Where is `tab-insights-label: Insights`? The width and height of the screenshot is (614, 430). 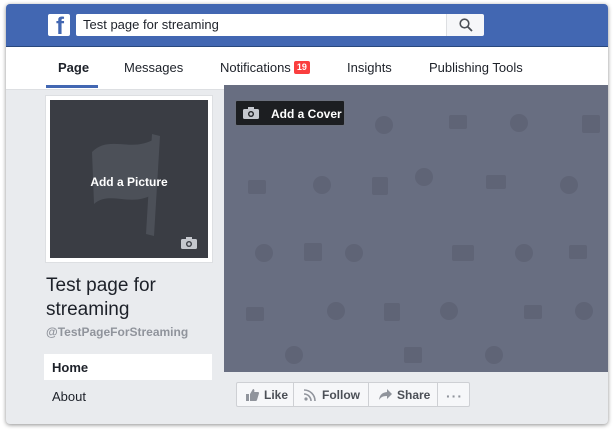 tab-insights-label: Insights is located at coordinates (369, 67).